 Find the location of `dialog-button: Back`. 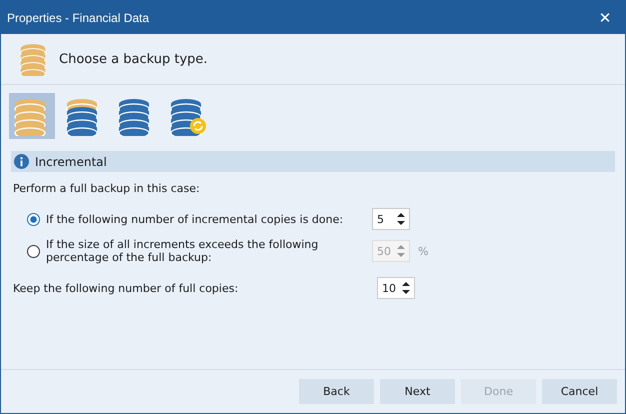

dialog-button: Back is located at coordinates (336, 391).